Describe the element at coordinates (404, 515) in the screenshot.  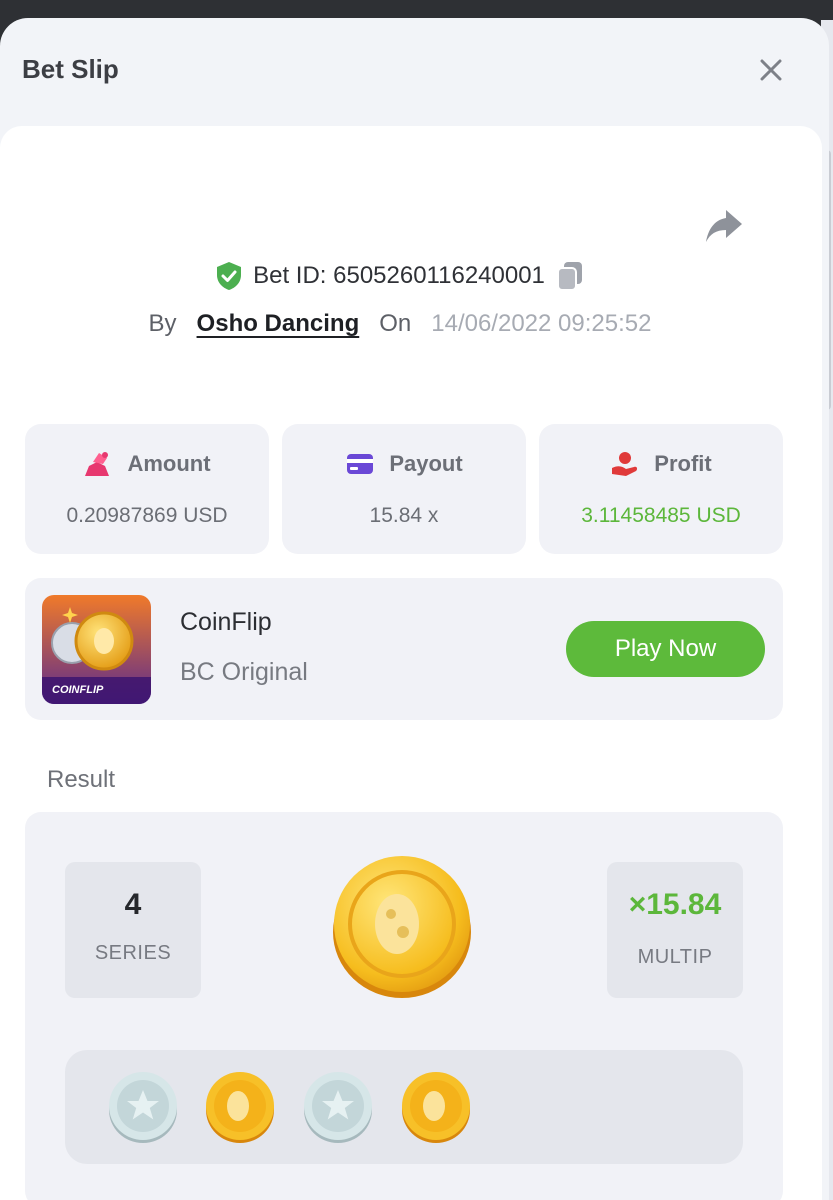
I see `stat-value-payout: 15.84 x` at that location.